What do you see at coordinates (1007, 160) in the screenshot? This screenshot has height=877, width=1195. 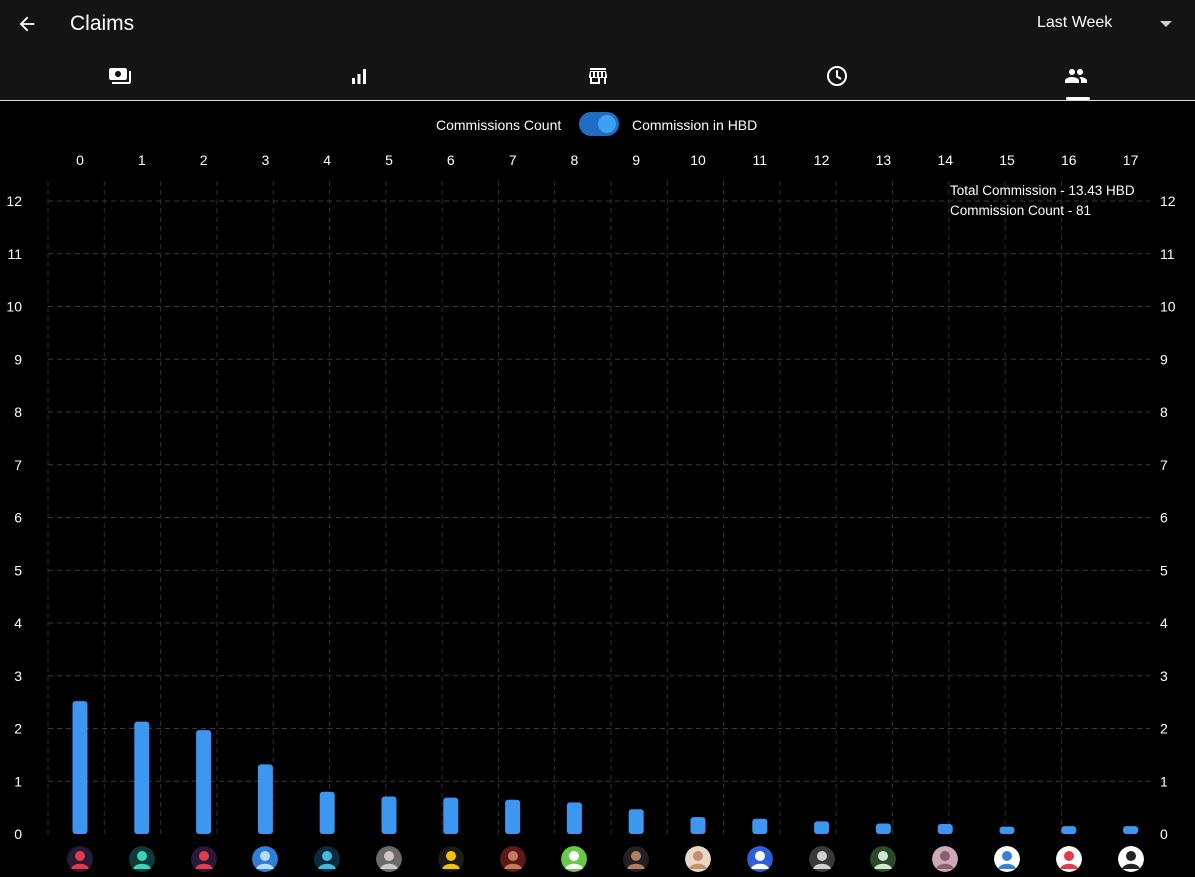 I see `x-tick-label: 15` at bounding box center [1007, 160].